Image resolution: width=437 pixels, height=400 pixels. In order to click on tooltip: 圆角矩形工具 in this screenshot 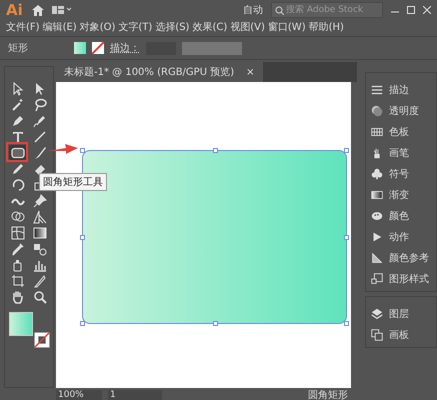, I will do `click(73, 182)`.